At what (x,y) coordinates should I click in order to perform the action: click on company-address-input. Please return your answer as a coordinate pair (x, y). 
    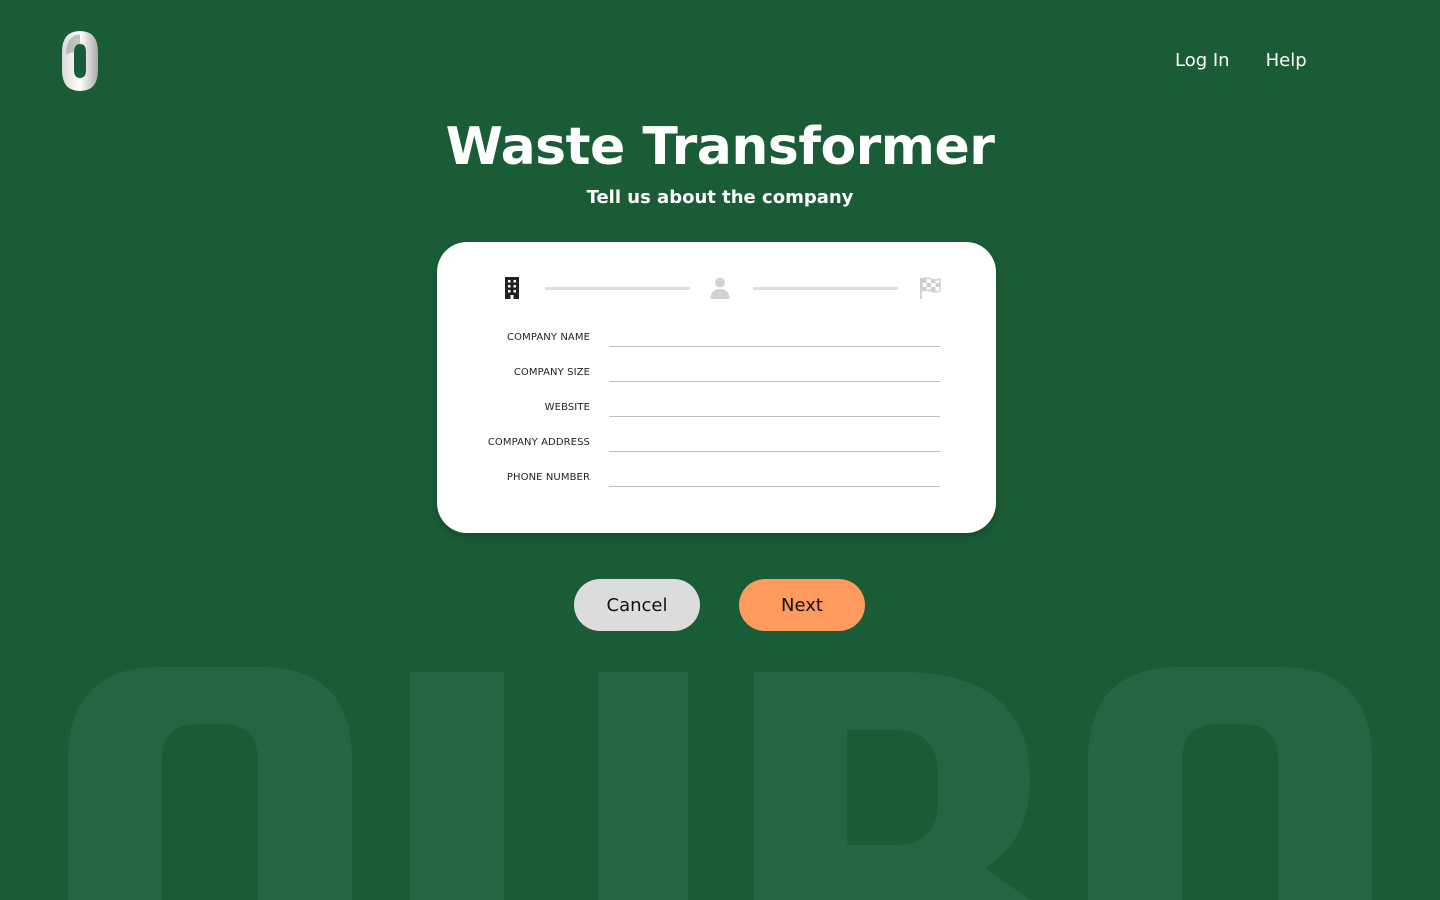
    Looking at the image, I should click on (774, 442).